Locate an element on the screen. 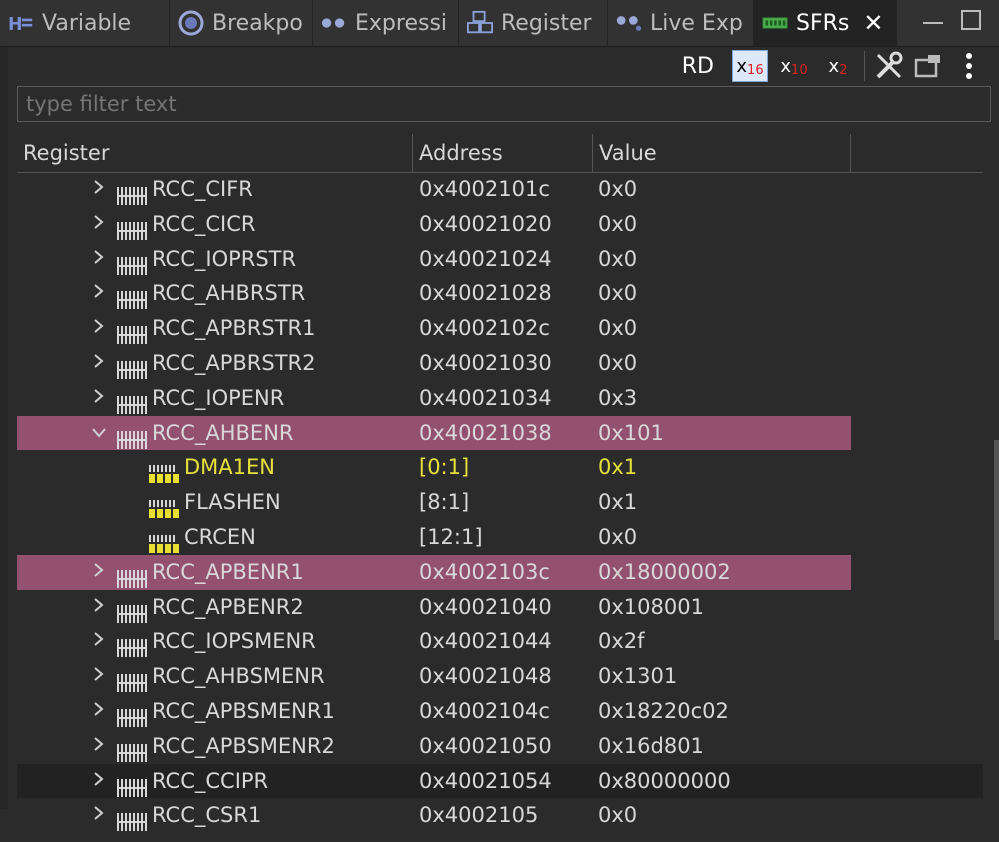 This screenshot has width=999, height=842. register-value: 0x2f is located at coordinates (621, 641).